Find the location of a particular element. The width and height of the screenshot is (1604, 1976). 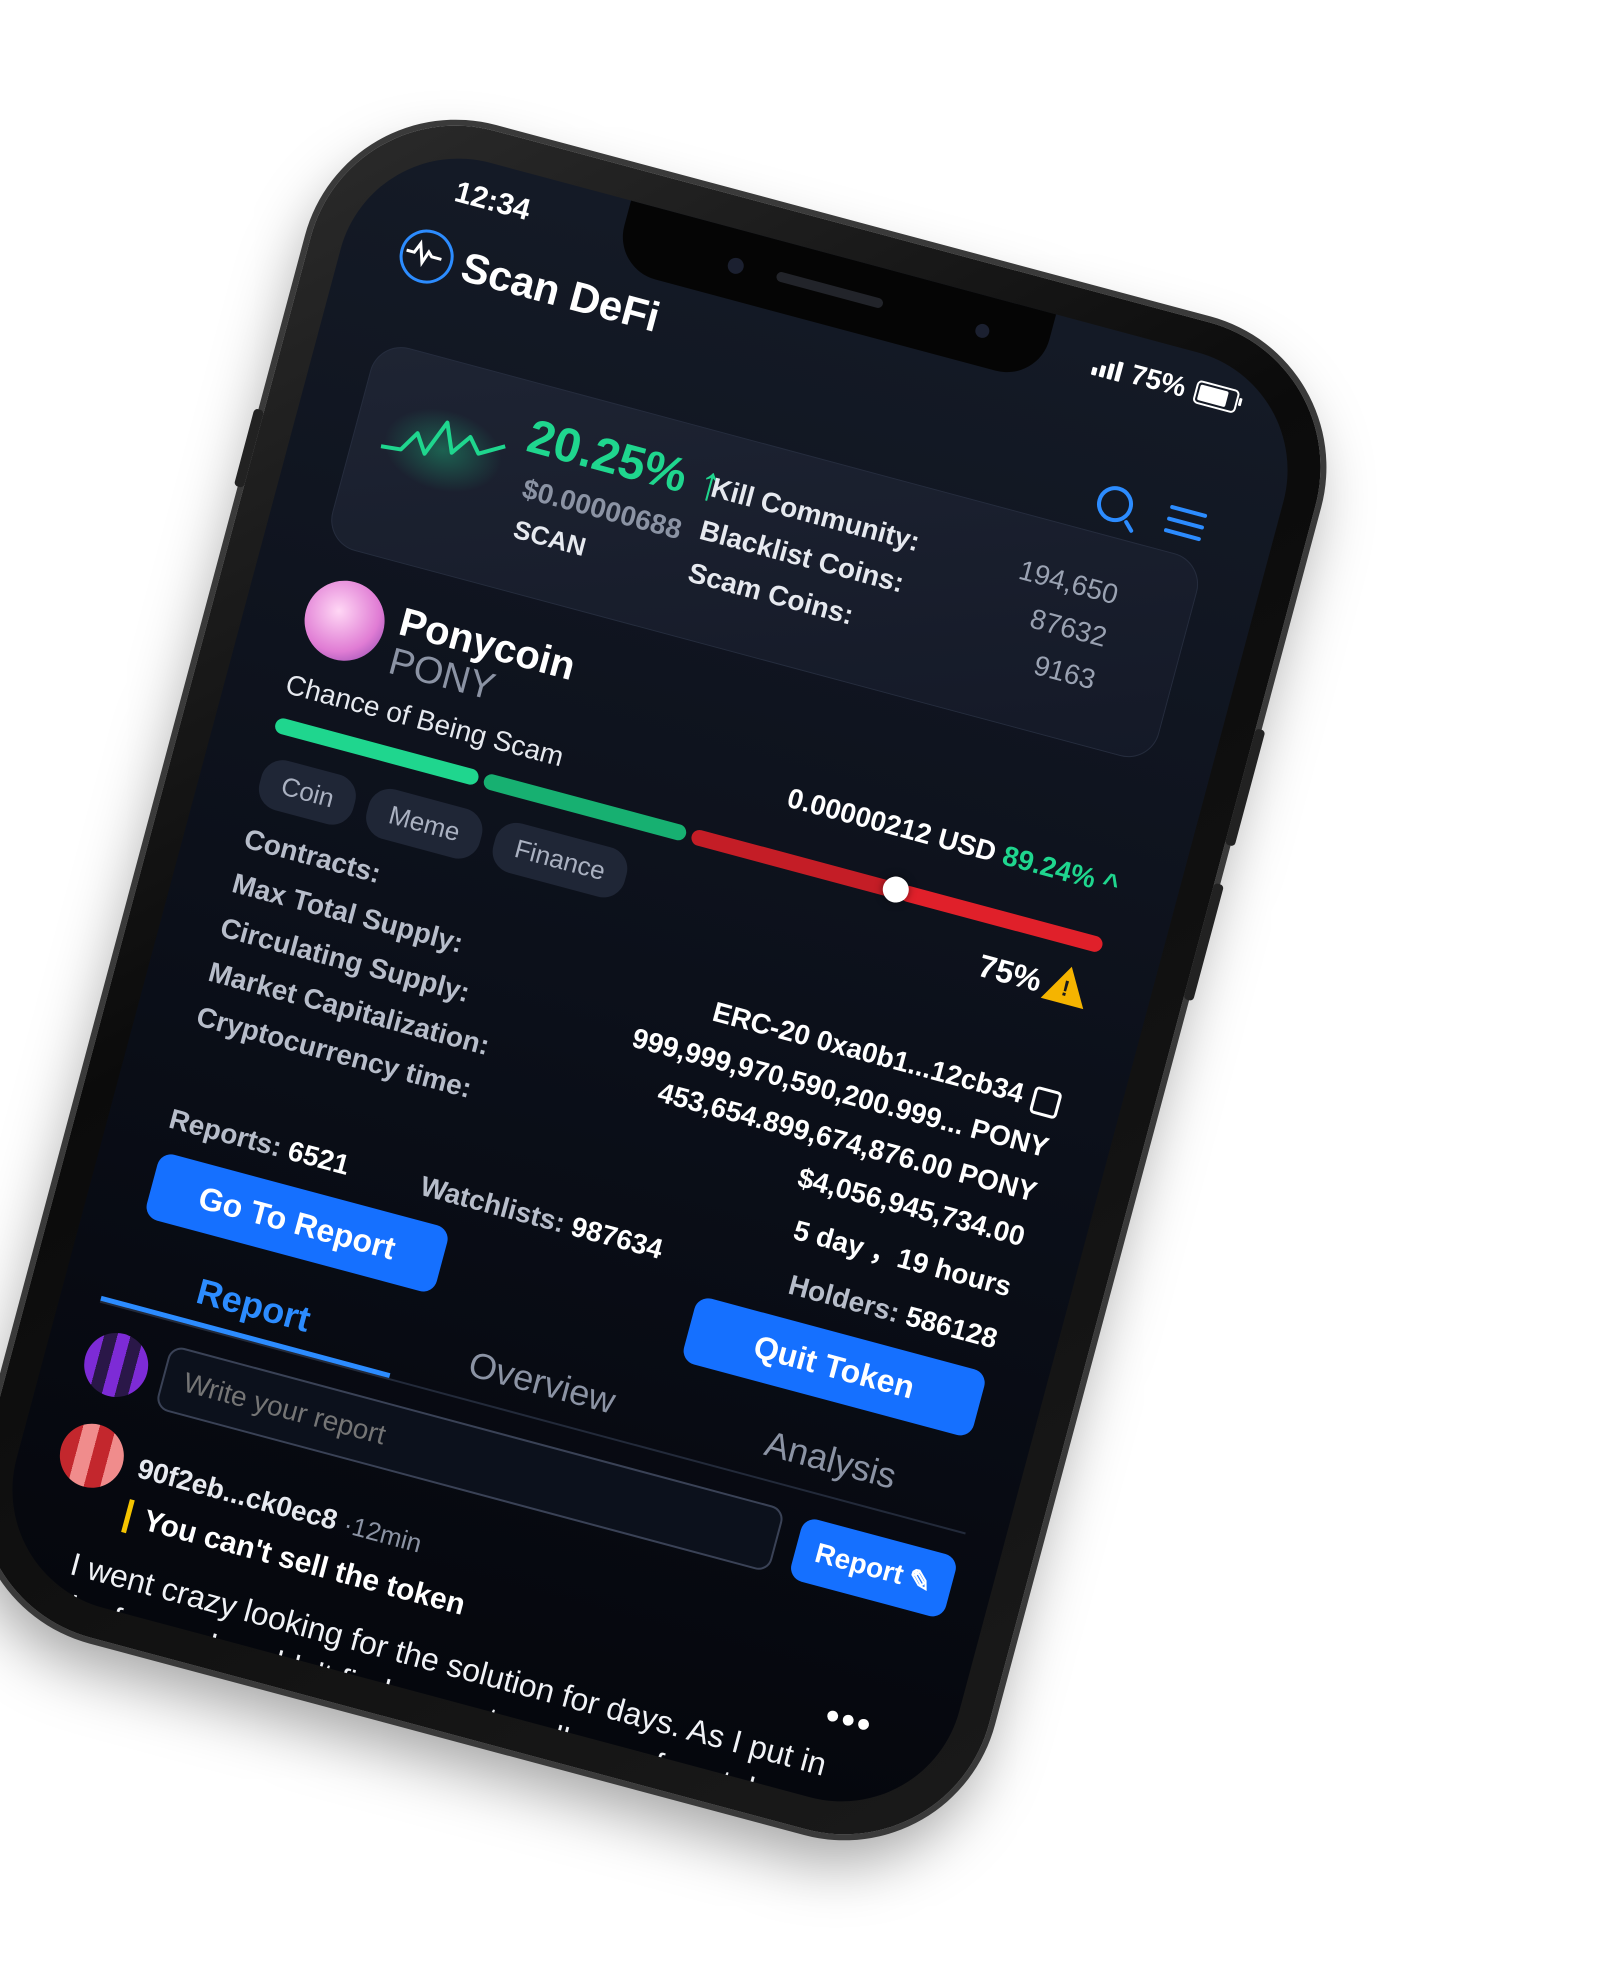

like-count: 184 is located at coordinates (290, 1802).